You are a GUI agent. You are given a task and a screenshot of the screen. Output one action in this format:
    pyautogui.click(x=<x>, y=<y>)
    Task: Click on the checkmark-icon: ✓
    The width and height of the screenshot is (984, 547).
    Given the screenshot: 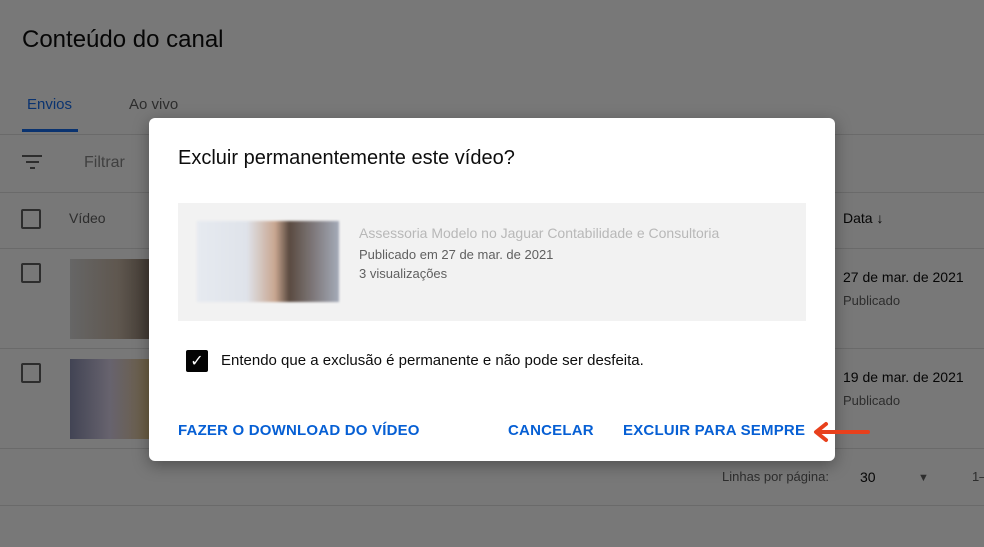 What is the action you would take?
    pyautogui.click(x=197, y=360)
    